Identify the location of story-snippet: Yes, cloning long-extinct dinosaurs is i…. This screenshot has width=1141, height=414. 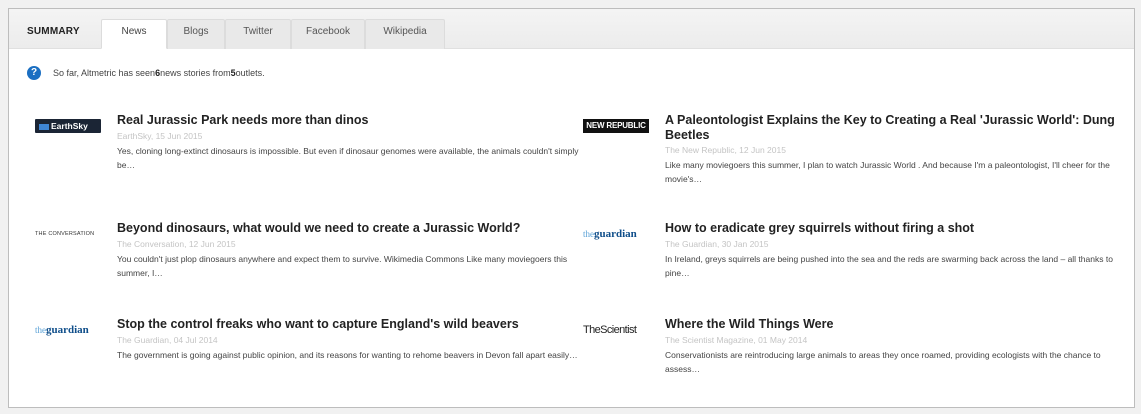
(348, 158).